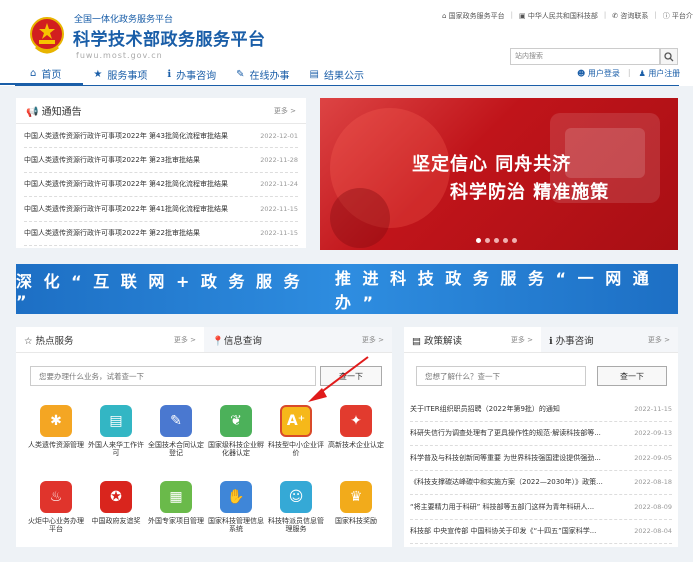  Describe the element at coordinates (660, 73) in the screenshot. I see `register-link: ♟ 用户注册` at that location.